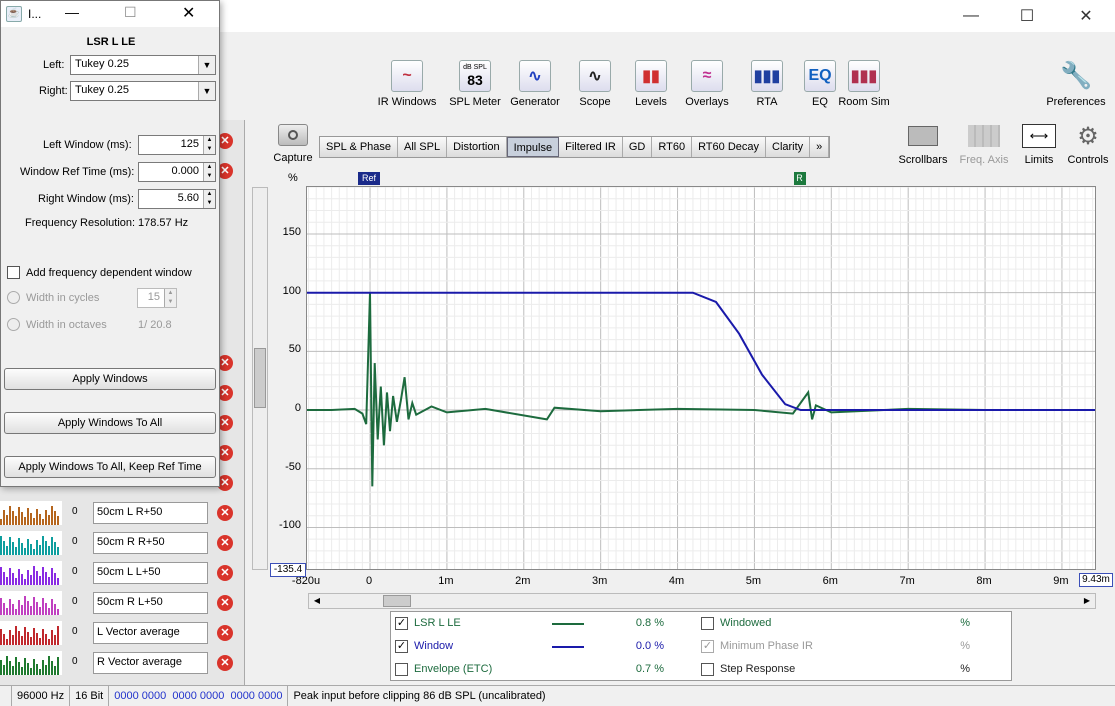 This screenshot has width=1115, height=706. I want to click on scroll-left-icon: ◀, so click(317, 601).